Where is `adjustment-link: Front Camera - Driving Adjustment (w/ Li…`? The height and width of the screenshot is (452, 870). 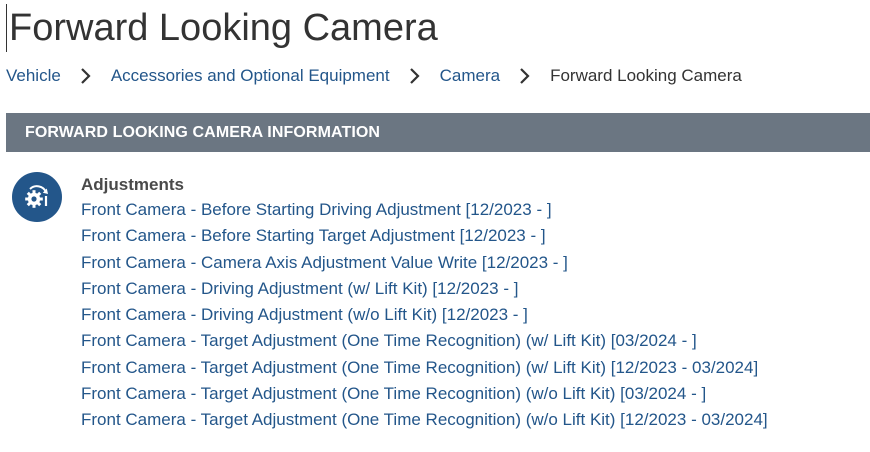 adjustment-link: Front Camera - Driving Adjustment (w/ Li… is located at coordinates (299, 288).